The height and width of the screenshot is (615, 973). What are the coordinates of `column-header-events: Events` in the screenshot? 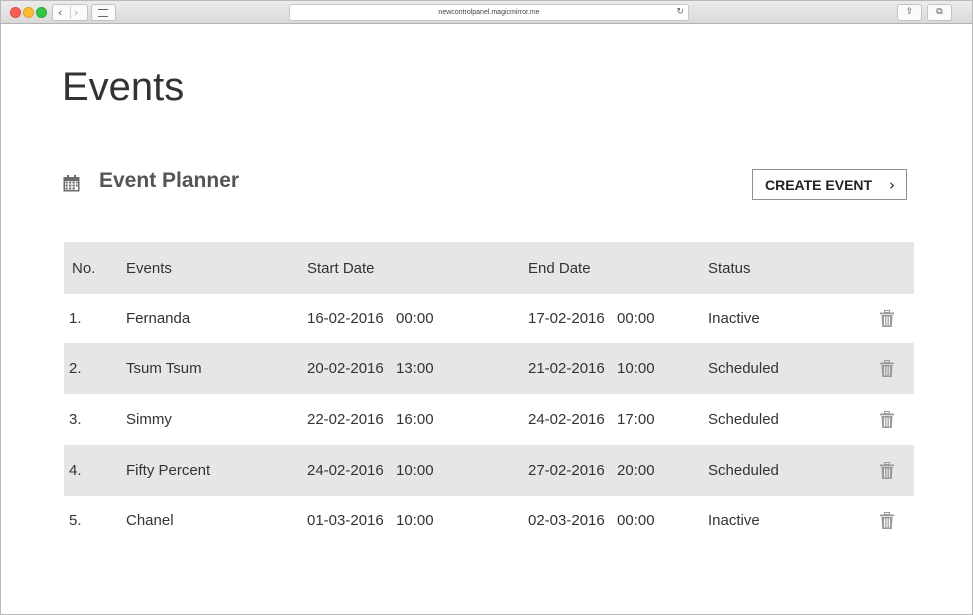 It's located at (149, 268).